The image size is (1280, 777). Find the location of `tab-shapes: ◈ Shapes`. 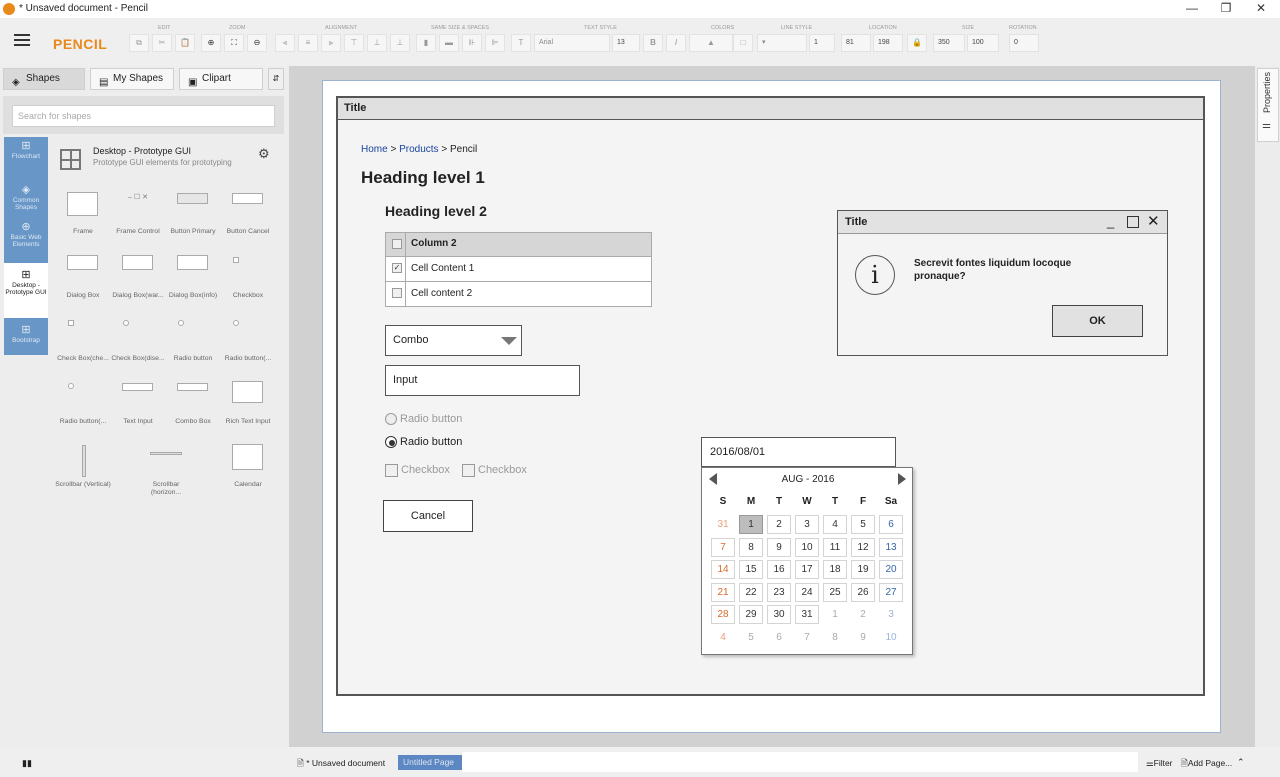

tab-shapes: ◈ Shapes is located at coordinates (44, 79).